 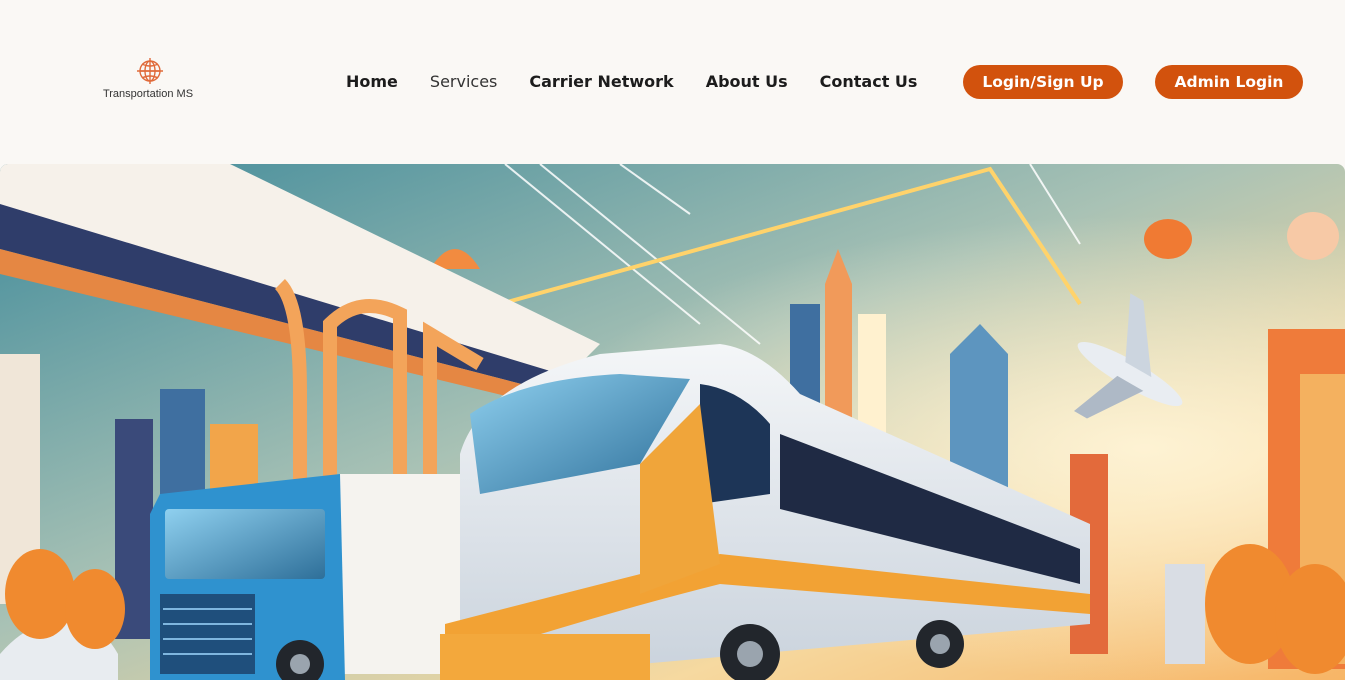 I want to click on nav-about-us: About Us, so click(x=747, y=81).